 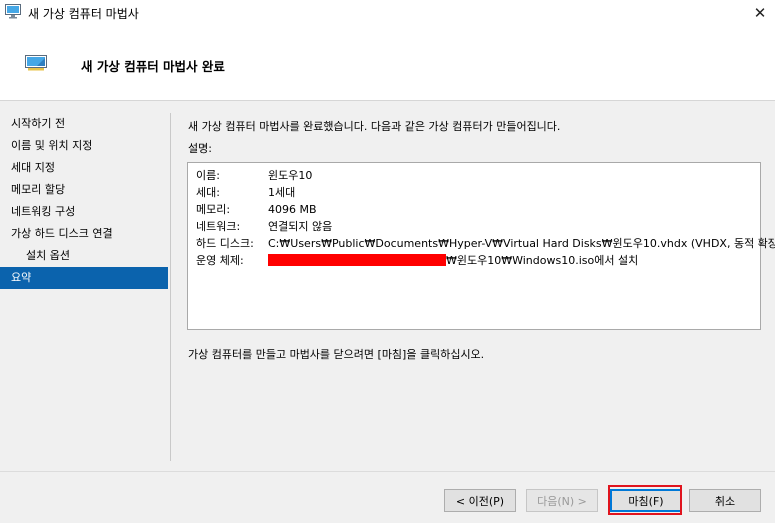 I want to click on nav-divider, so click(x=170, y=287).